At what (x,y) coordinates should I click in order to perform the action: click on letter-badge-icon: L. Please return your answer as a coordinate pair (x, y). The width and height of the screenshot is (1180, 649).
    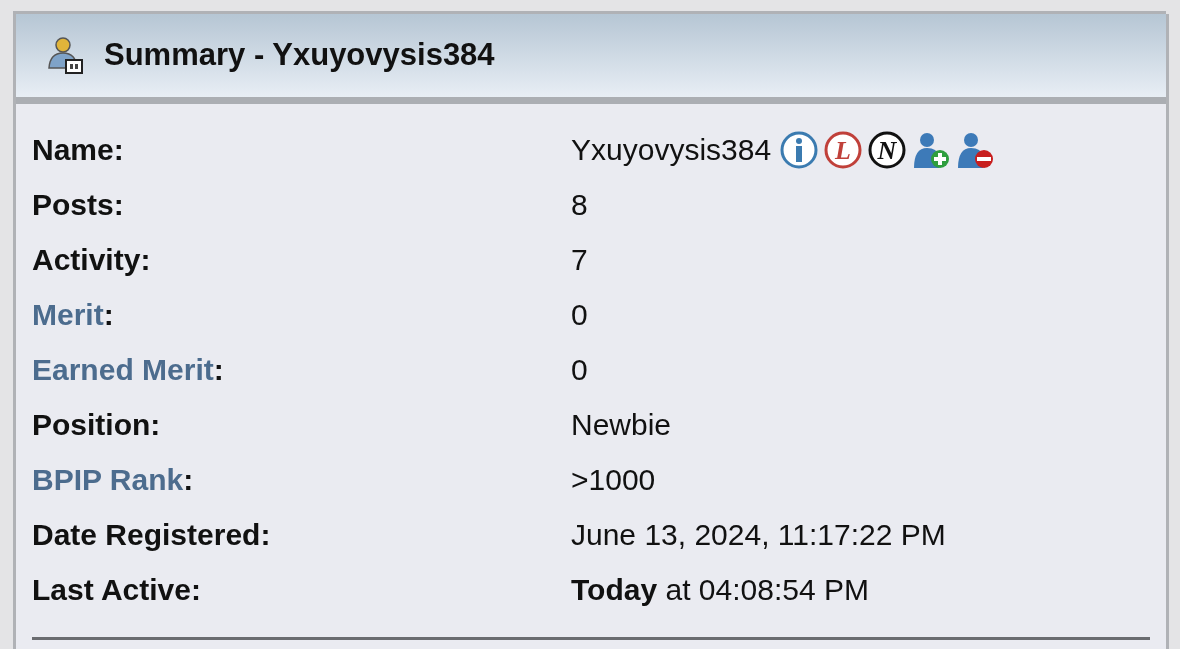
    Looking at the image, I should click on (843, 149).